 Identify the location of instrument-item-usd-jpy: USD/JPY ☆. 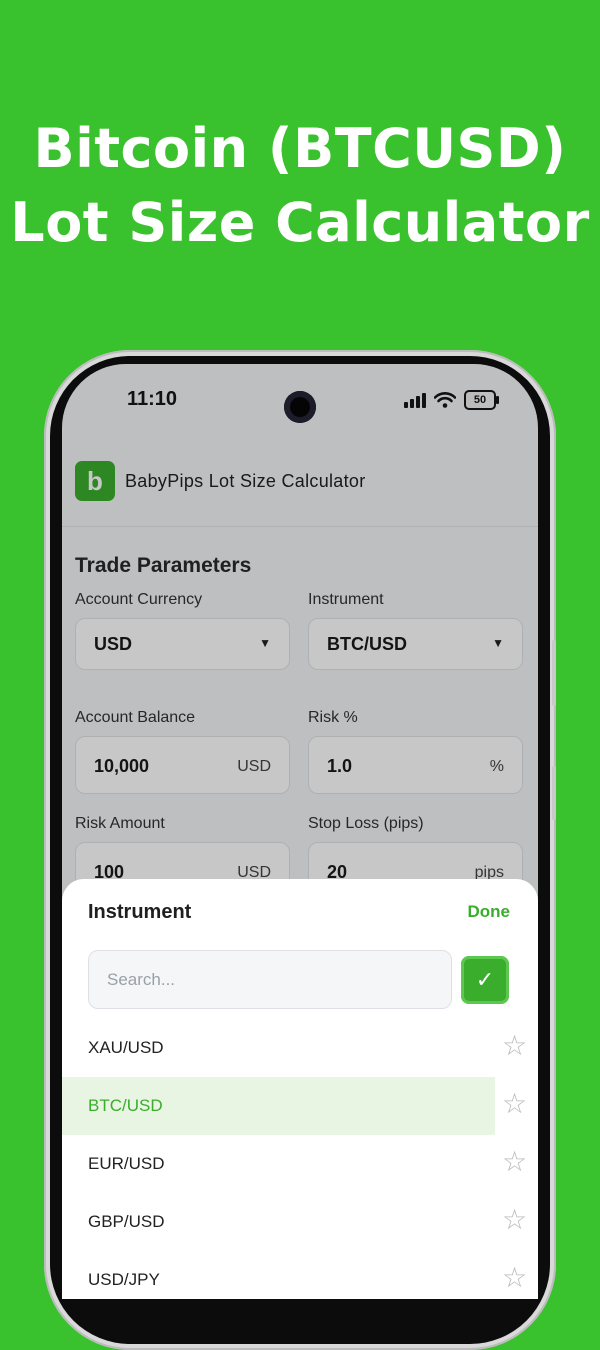
(300, 1275).